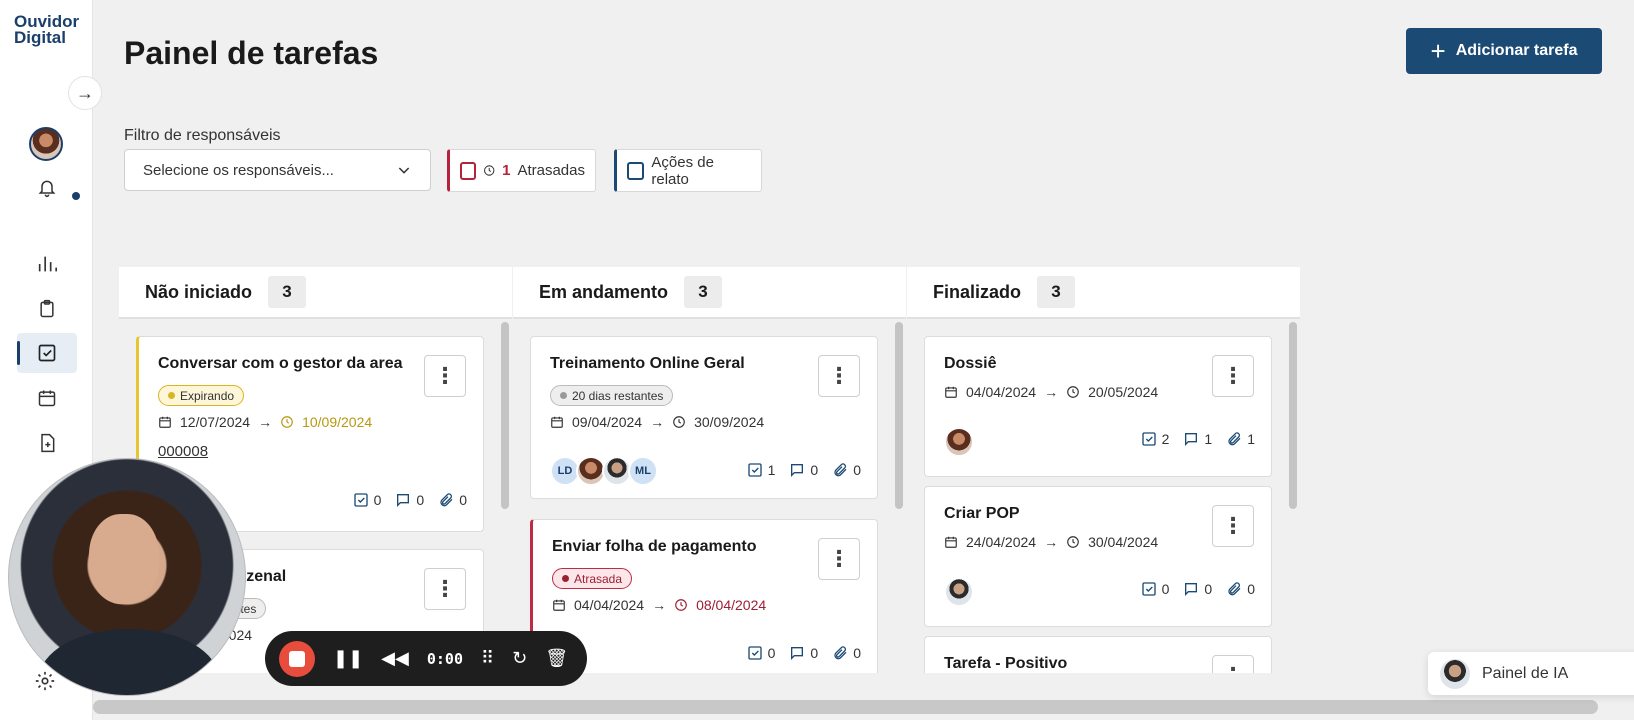  I want to click on assignee-avatars, so click(959, 592).